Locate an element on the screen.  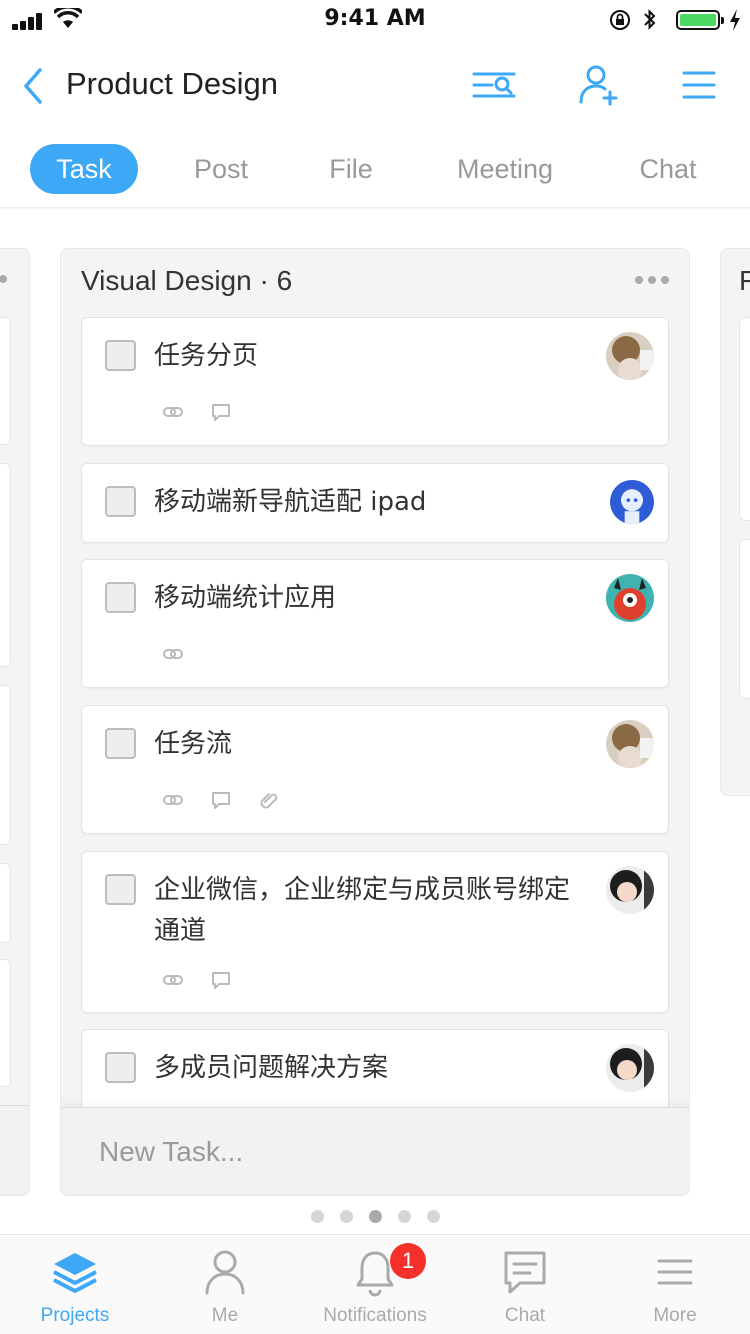
nav-chat: Chat is located at coordinates (525, 1284).